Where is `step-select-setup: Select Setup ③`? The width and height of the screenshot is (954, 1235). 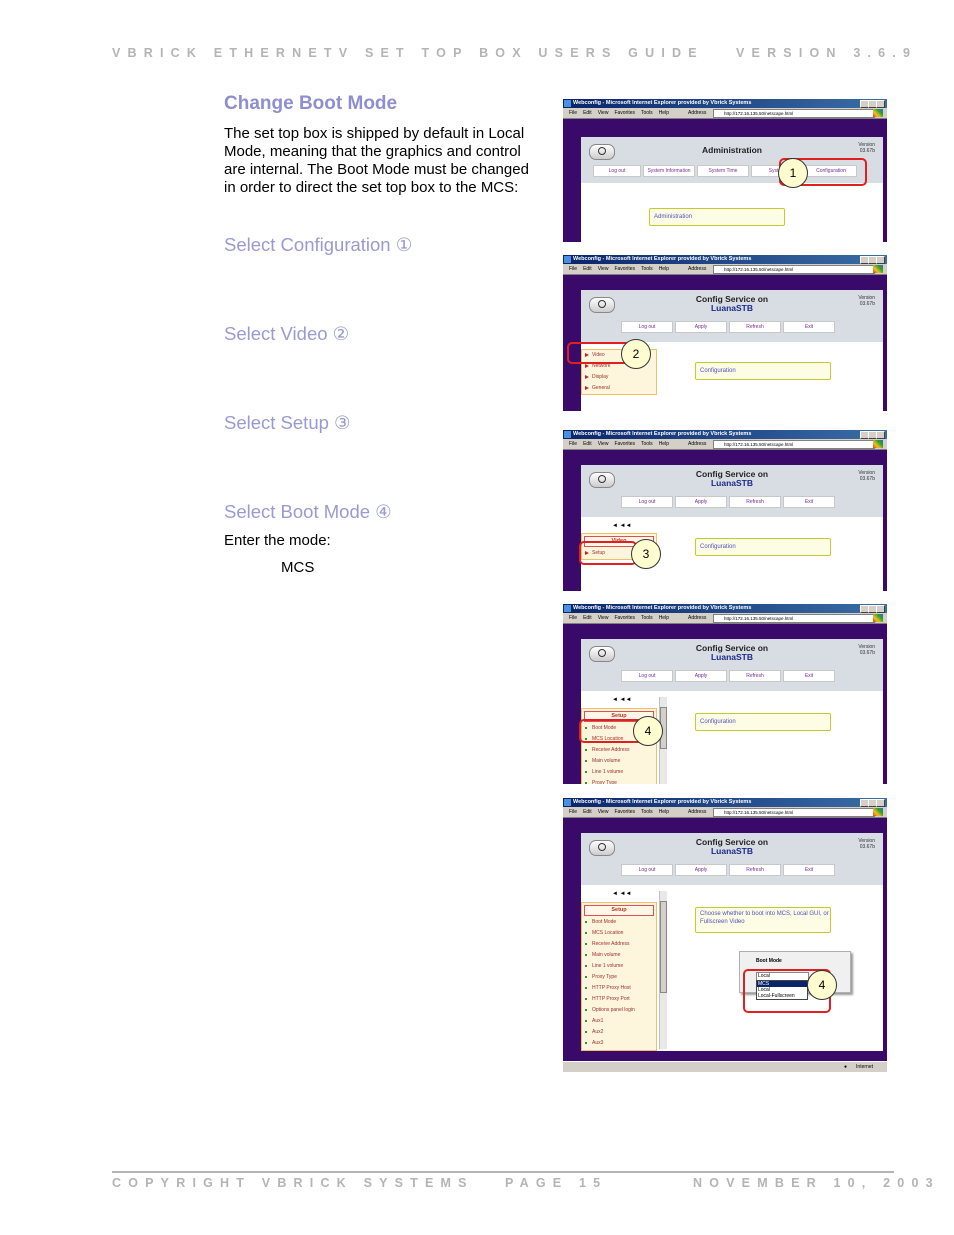 step-select-setup: Select Setup ③ is located at coordinates (287, 422).